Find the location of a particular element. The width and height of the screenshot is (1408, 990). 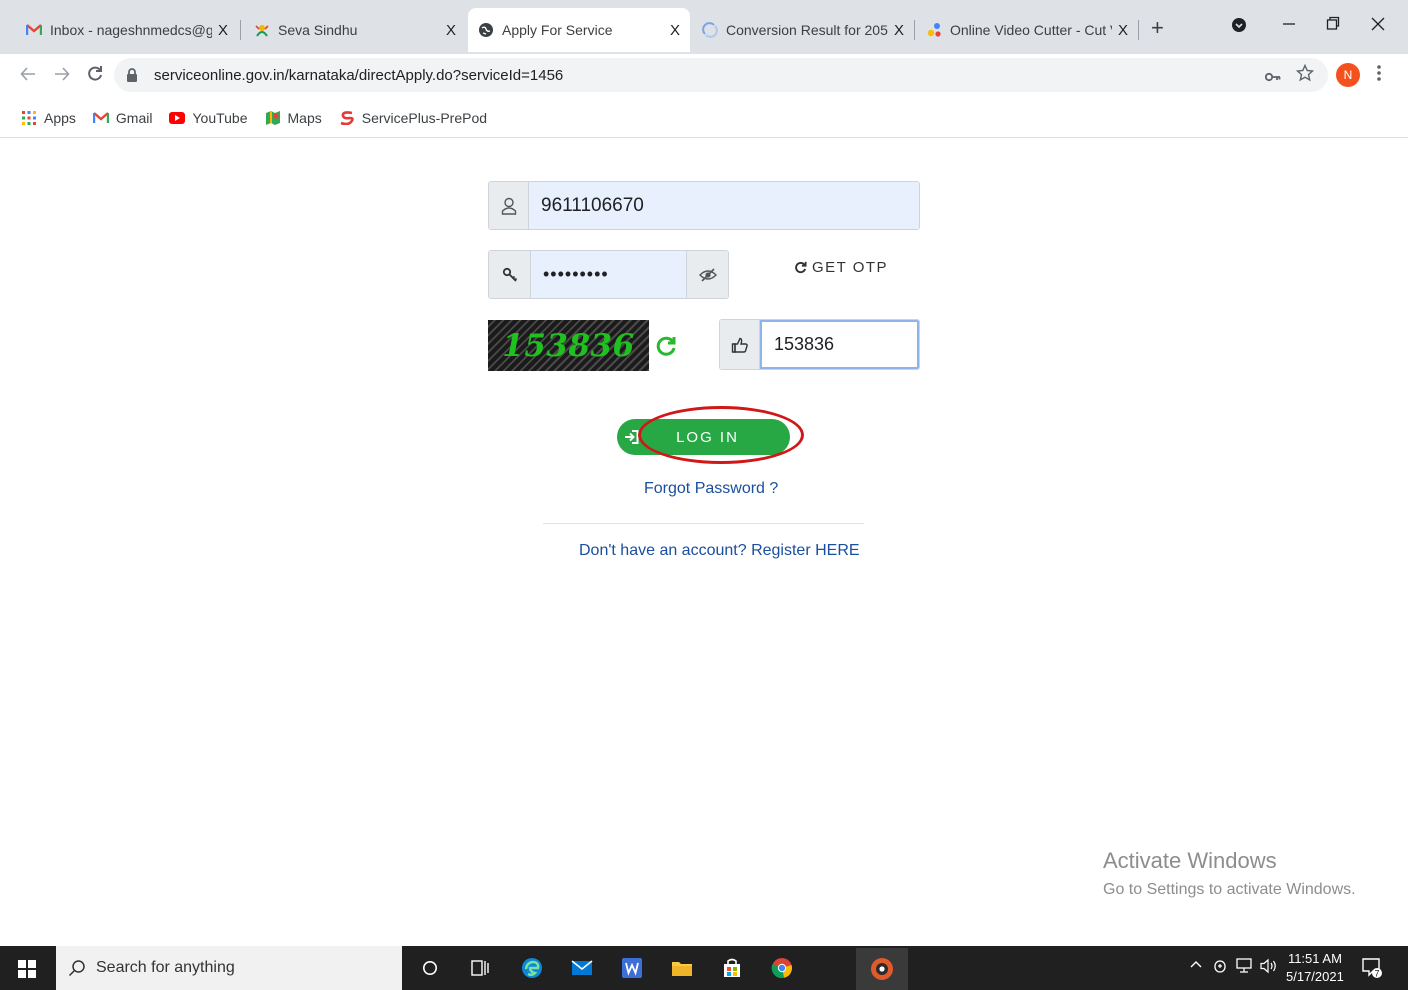

user-icon is located at coordinates (509, 205).